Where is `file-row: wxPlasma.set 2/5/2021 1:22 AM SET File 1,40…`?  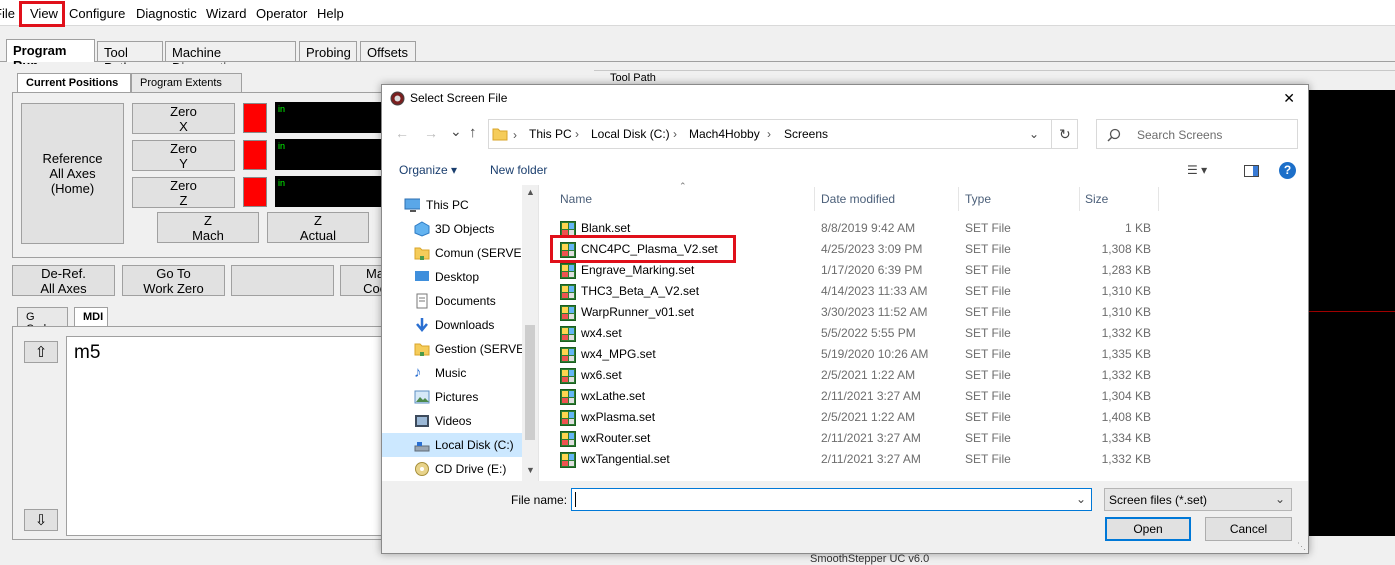
file-row: wxPlasma.set 2/5/2021 1:22 AM SET File 1,40… is located at coordinates (927, 417).